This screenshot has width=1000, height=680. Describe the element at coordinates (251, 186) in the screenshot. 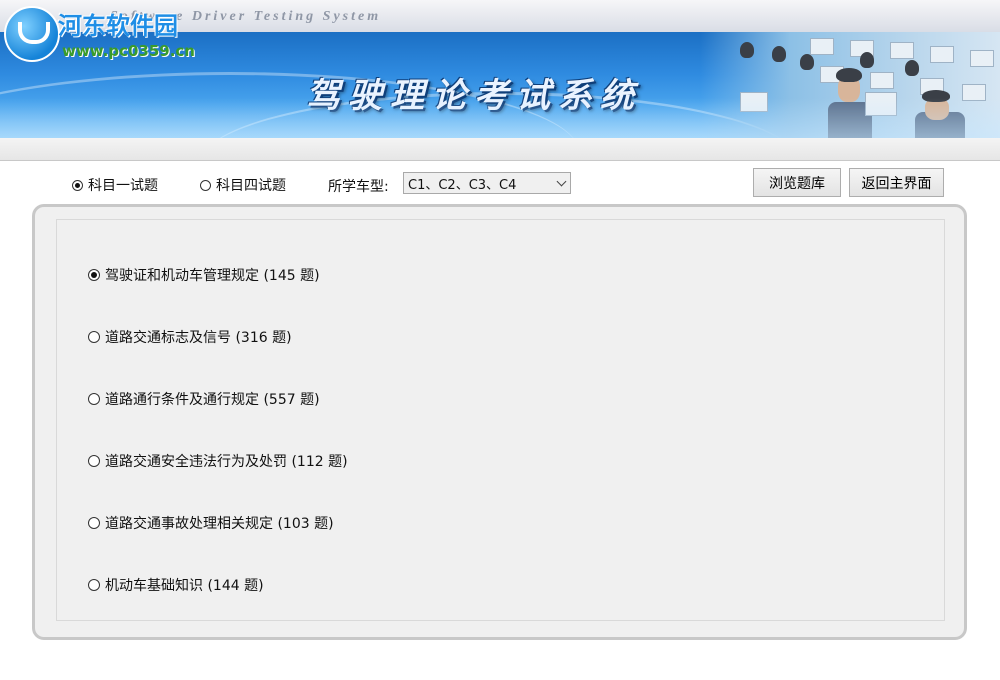

I see `subject-four-label: 科目四试题` at that location.